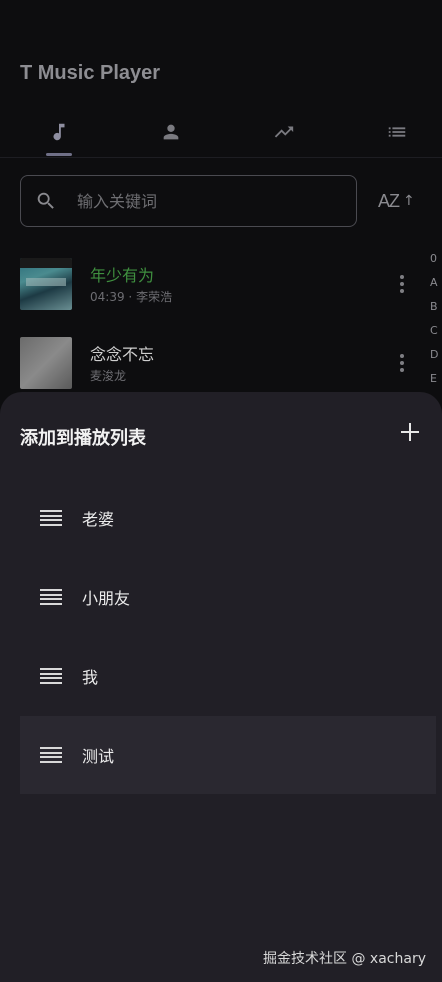 The width and height of the screenshot is (442, 982). I want to click on song-row: 念念不忘 麦浚龙, so click(220, 364).